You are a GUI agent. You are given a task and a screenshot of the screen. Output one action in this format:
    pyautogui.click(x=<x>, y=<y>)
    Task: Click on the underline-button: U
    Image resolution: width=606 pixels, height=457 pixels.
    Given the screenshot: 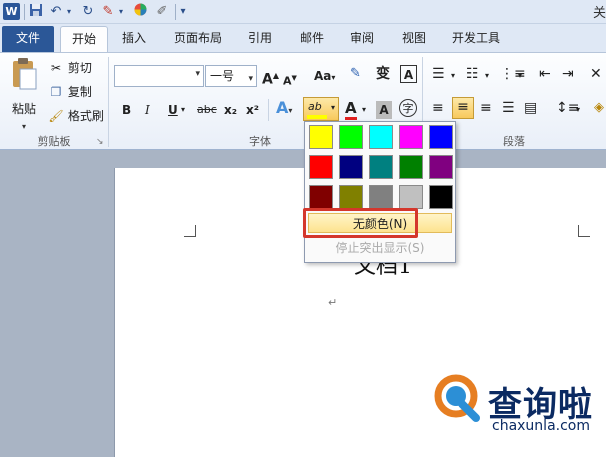 What is the action you would take?
    pyautogui.click(x=173, y=110)
    